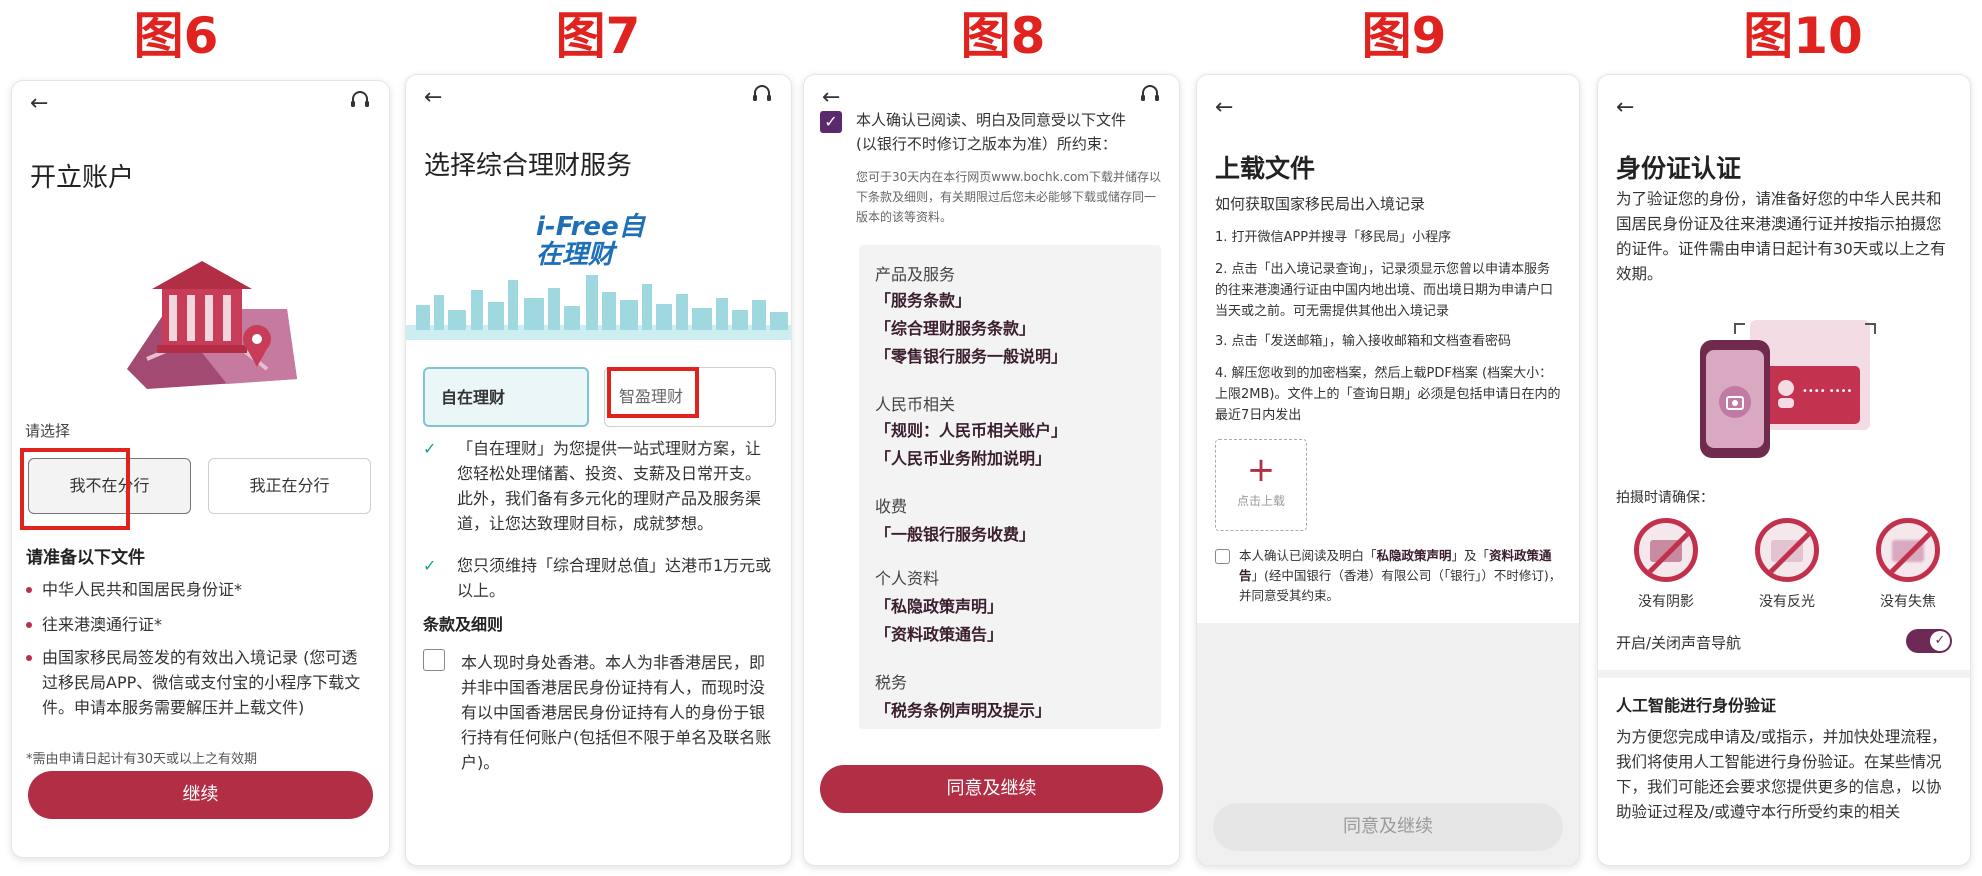 This screenshot has height=876, width=1982. What do you see at coordinates (1470, 555) in the screenshot?
I see `consent-part-b: 」及「` at bounding box center [1470, 555].